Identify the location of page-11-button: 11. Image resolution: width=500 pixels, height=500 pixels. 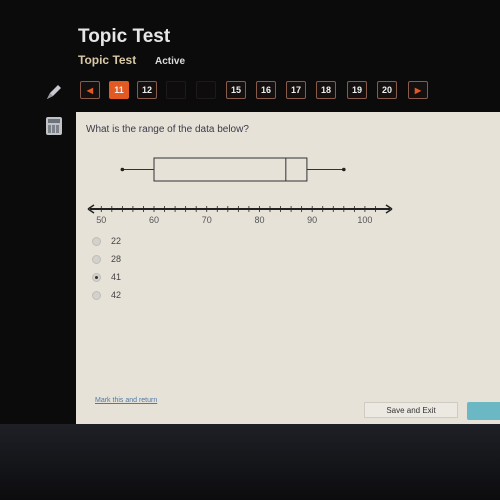
(119, 90).